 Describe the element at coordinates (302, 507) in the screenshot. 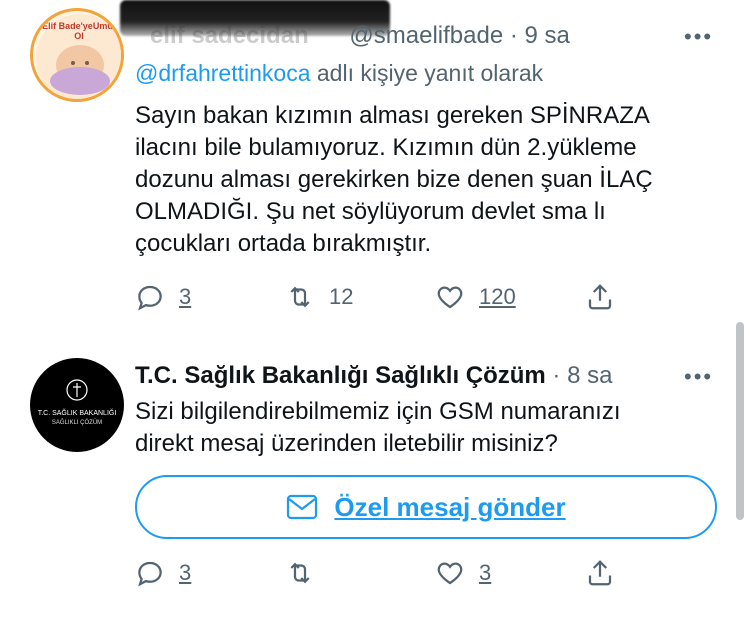

I see `mail-icon` at that location.